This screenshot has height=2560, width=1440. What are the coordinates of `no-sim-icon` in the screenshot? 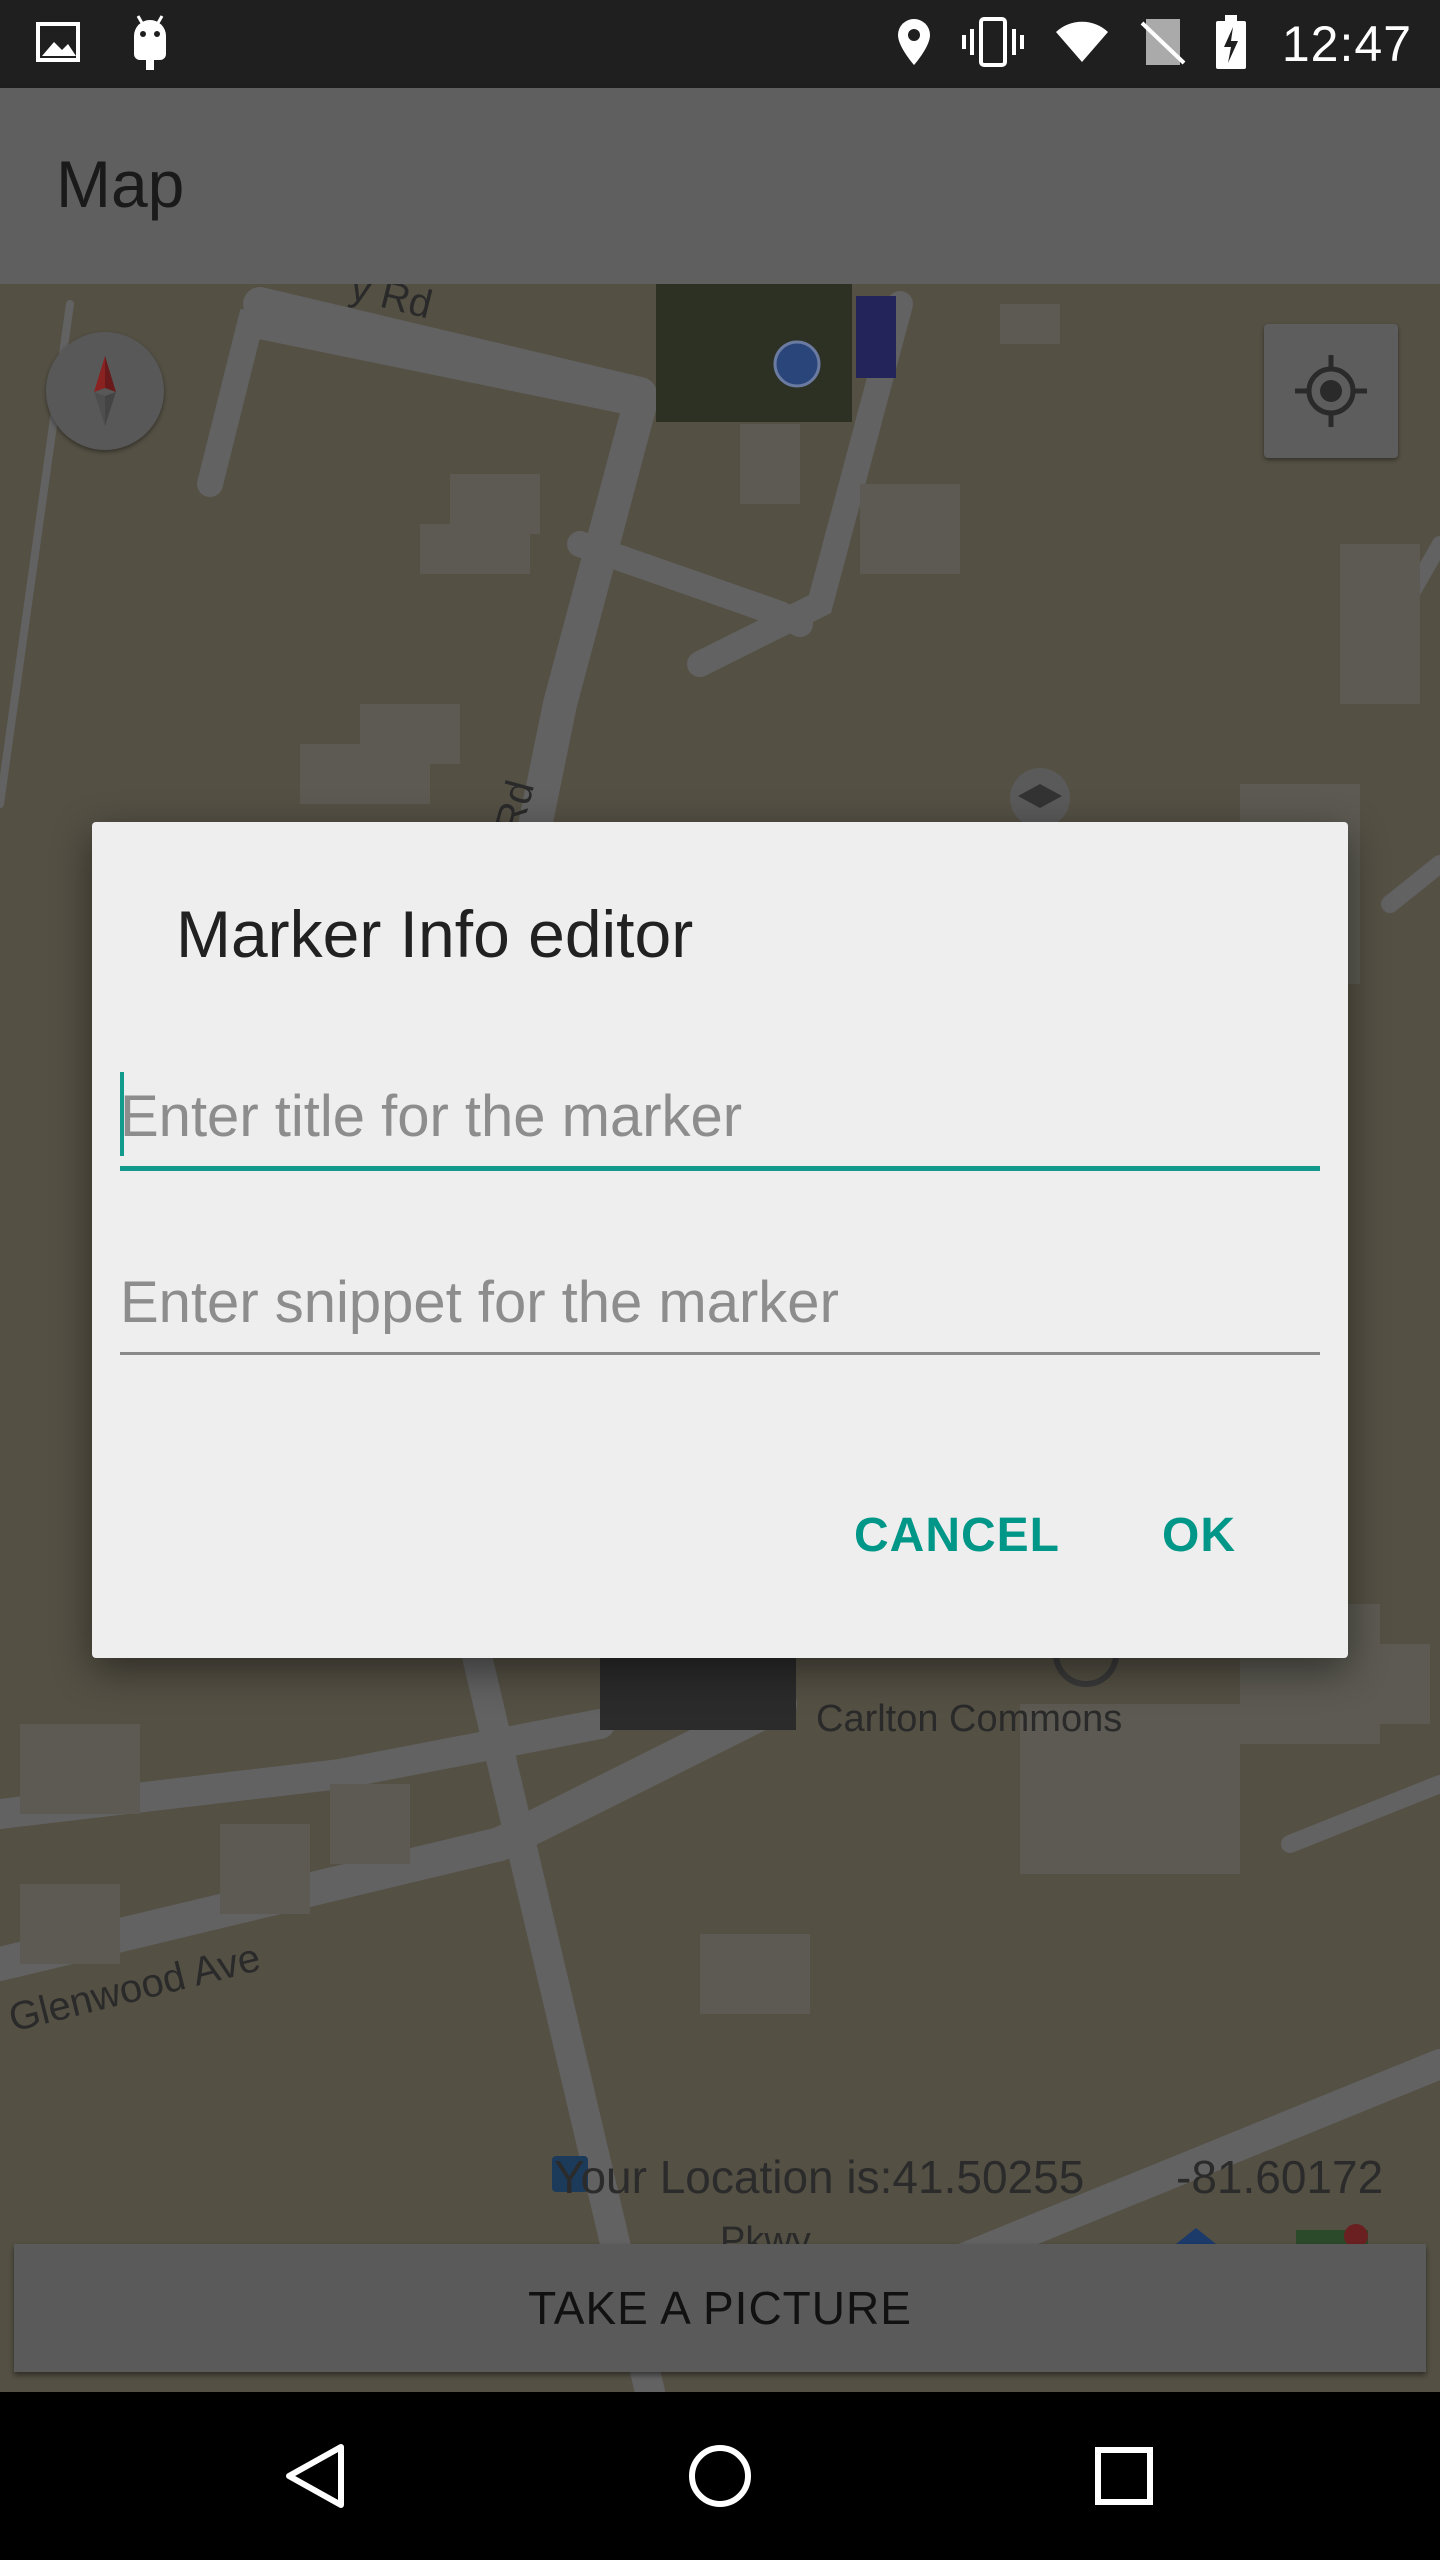 It's located at (1163, 44).